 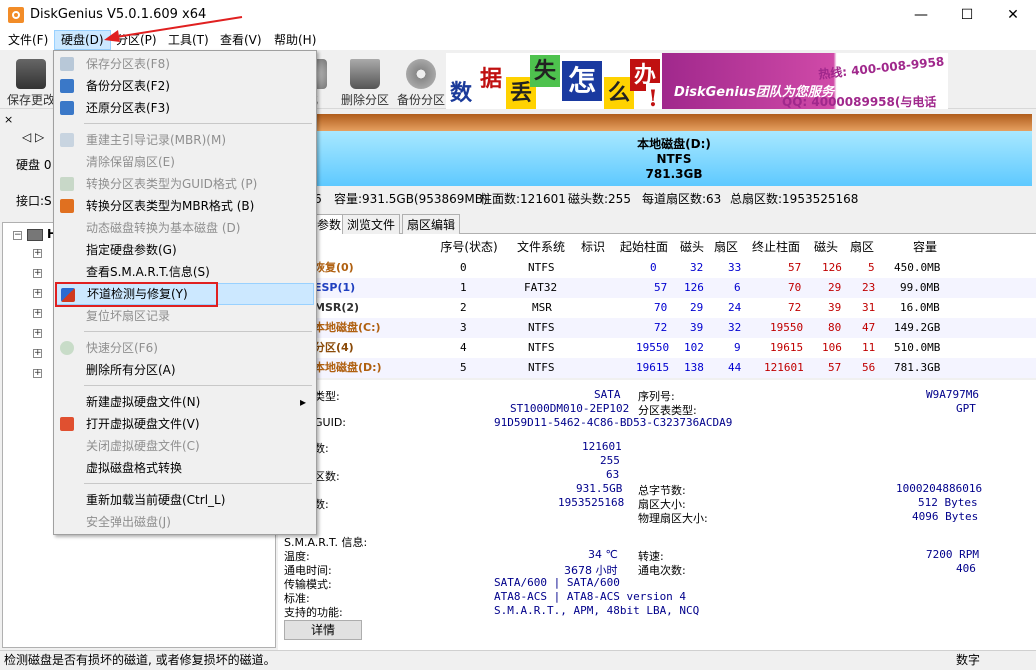 I want to click on partition-block-size: 781.3GB, so click(x=674, y=174).